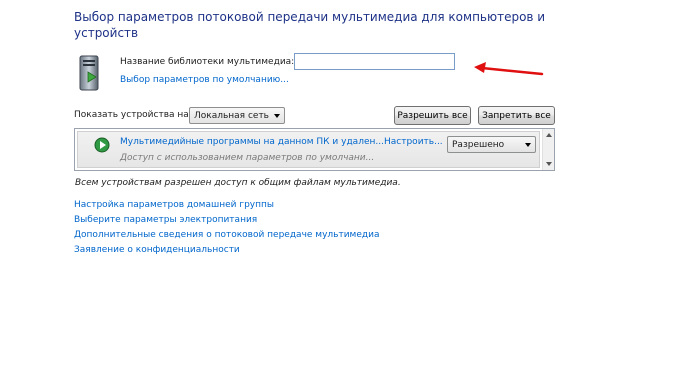 The width and height of the screenshot is (680, 389). Describe the element at coordinates (165, 220) in the screenshot. I see `power-options-link: Выберите параметры электропитания` at that location.